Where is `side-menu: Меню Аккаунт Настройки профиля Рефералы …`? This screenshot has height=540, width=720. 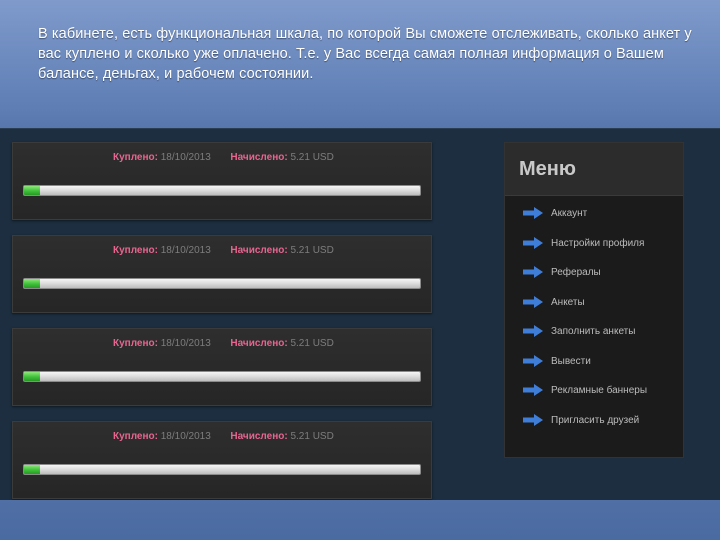
side-menu: Меню Аккаунт Настройки профиля Рефералы … is located at coordinates (594, 300).